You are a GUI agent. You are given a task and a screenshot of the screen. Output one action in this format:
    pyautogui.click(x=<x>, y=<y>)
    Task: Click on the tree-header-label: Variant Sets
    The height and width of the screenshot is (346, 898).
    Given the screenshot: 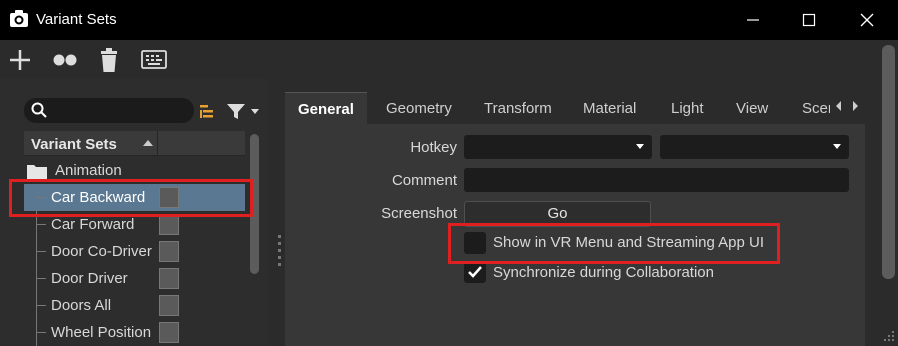 What is the action you would take?
    pyautogui.click(x=74, y=144)
    